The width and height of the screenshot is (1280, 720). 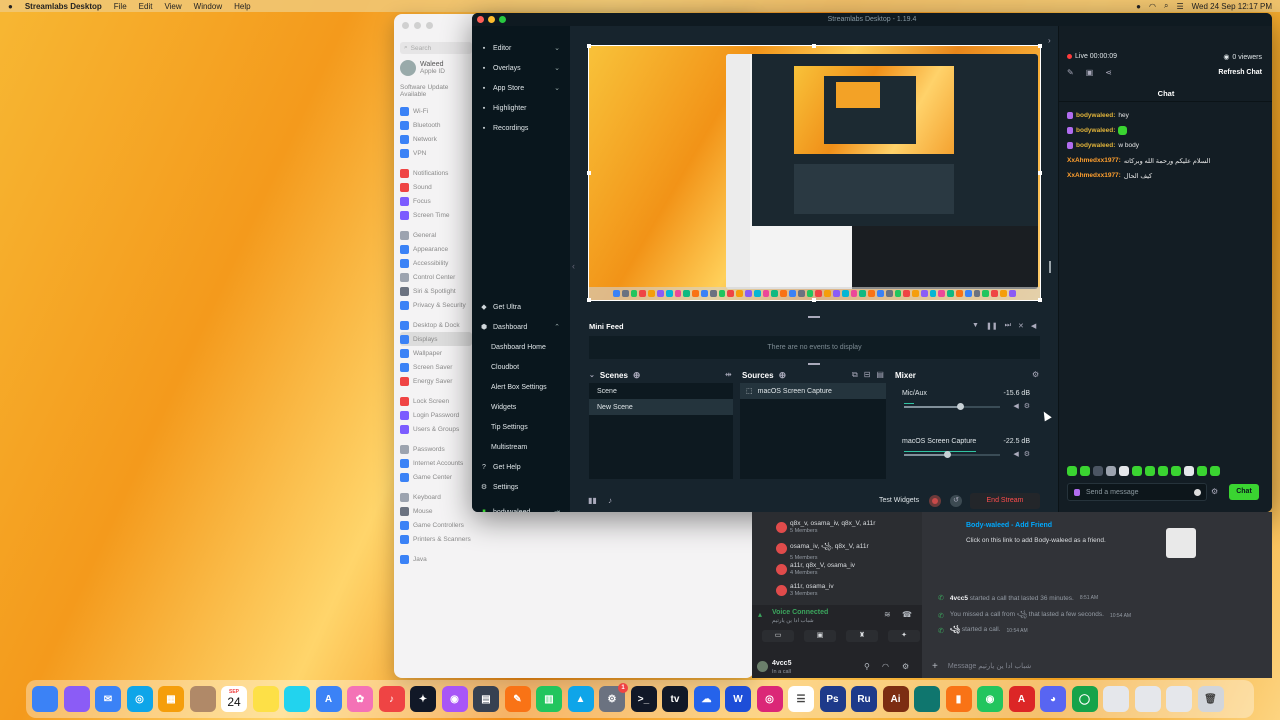 What do you see at coordinates (360, 699) in the screenshot?
I see `photos-icon: ✿` at bounding box center [360, 699].